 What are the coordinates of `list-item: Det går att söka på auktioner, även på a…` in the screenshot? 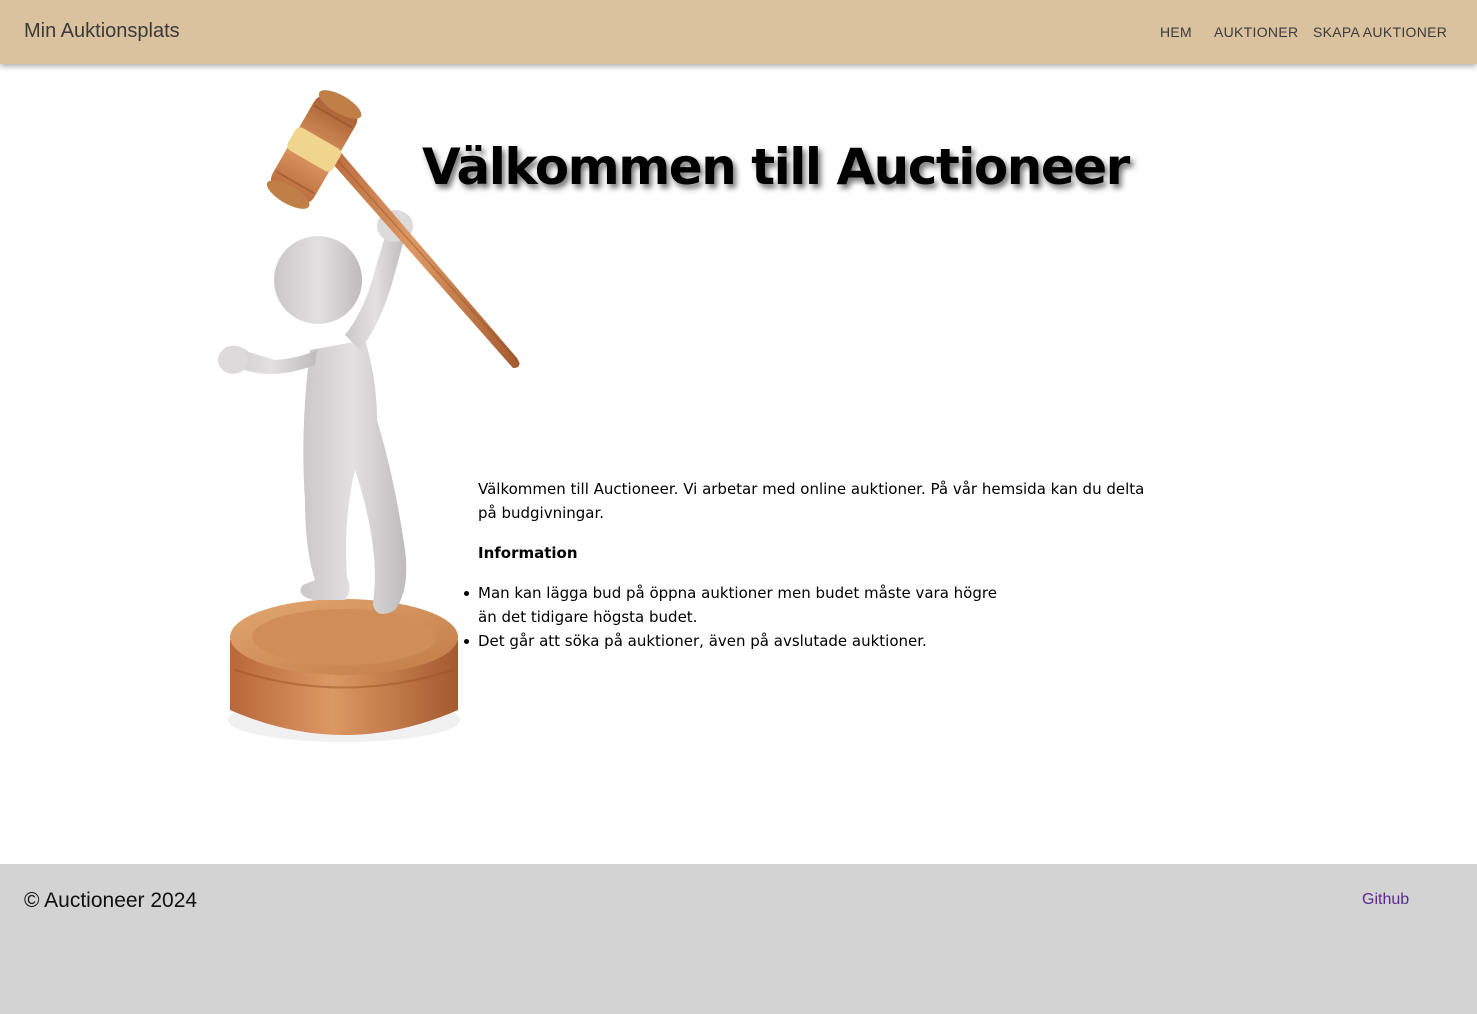 It's located at (811, 641).